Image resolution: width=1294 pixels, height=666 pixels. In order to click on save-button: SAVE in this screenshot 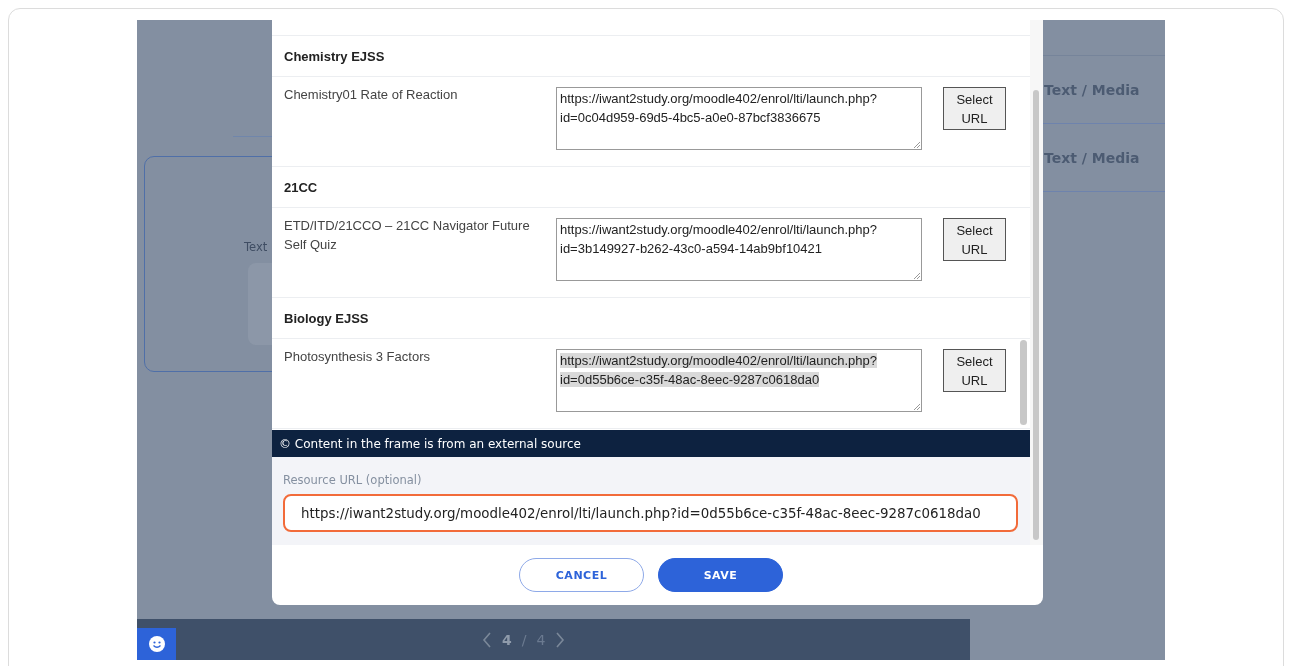, I will do `click(720, 575)`.